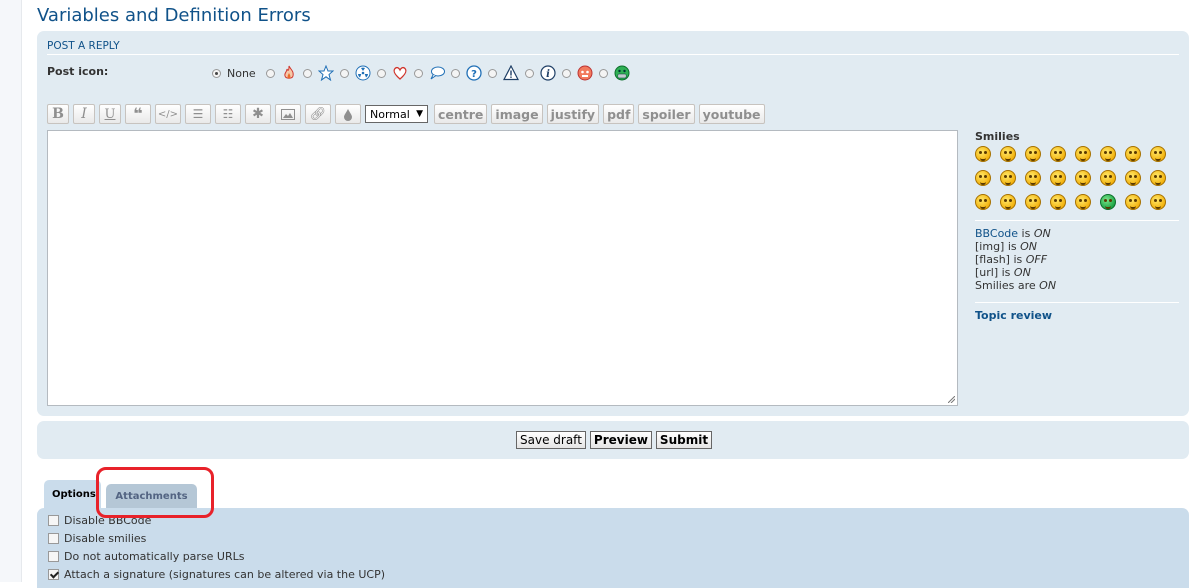 The height and width of the screenshot is (588, 1204). I want to click on italic-icon: I, so click(84, 114).